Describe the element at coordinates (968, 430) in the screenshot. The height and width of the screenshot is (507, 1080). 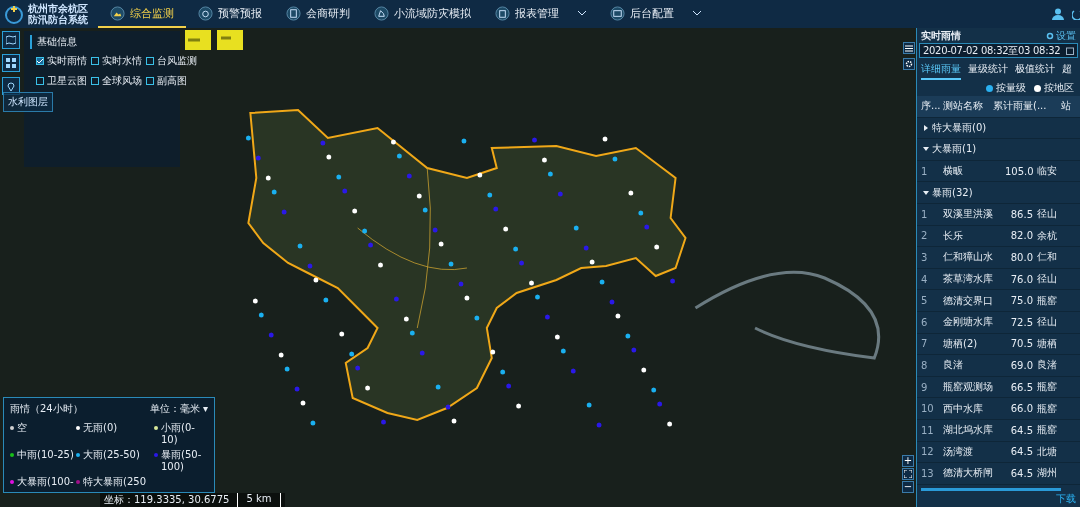
I see `table-cell-text: 湖北坞水库` at that location.